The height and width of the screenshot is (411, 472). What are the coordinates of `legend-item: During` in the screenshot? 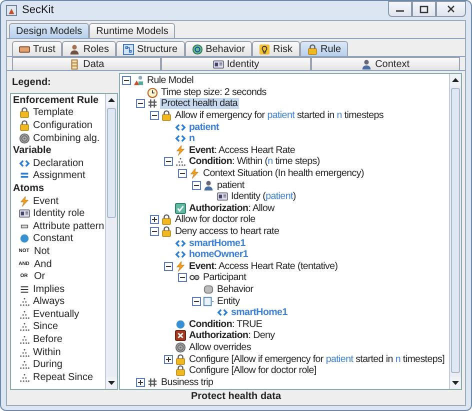 It's located at (47, 365).